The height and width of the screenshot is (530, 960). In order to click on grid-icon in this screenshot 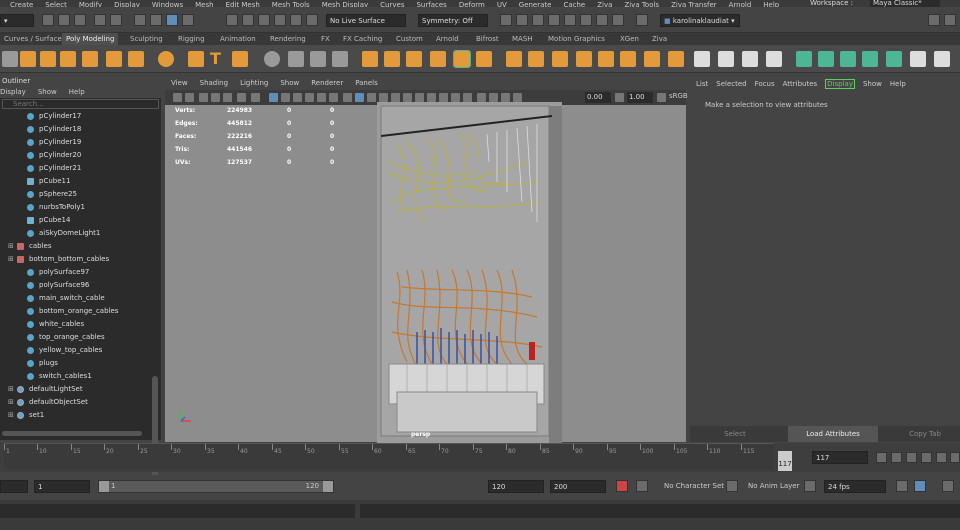, I will do `click(255, 97)`.